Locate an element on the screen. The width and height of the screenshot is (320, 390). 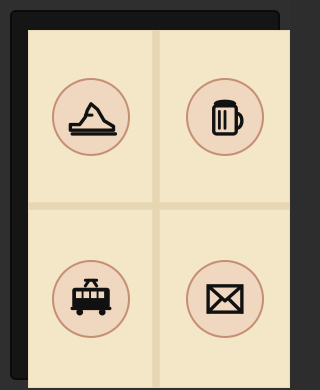
beer-mug-icon is located at coordinates (227, 117).